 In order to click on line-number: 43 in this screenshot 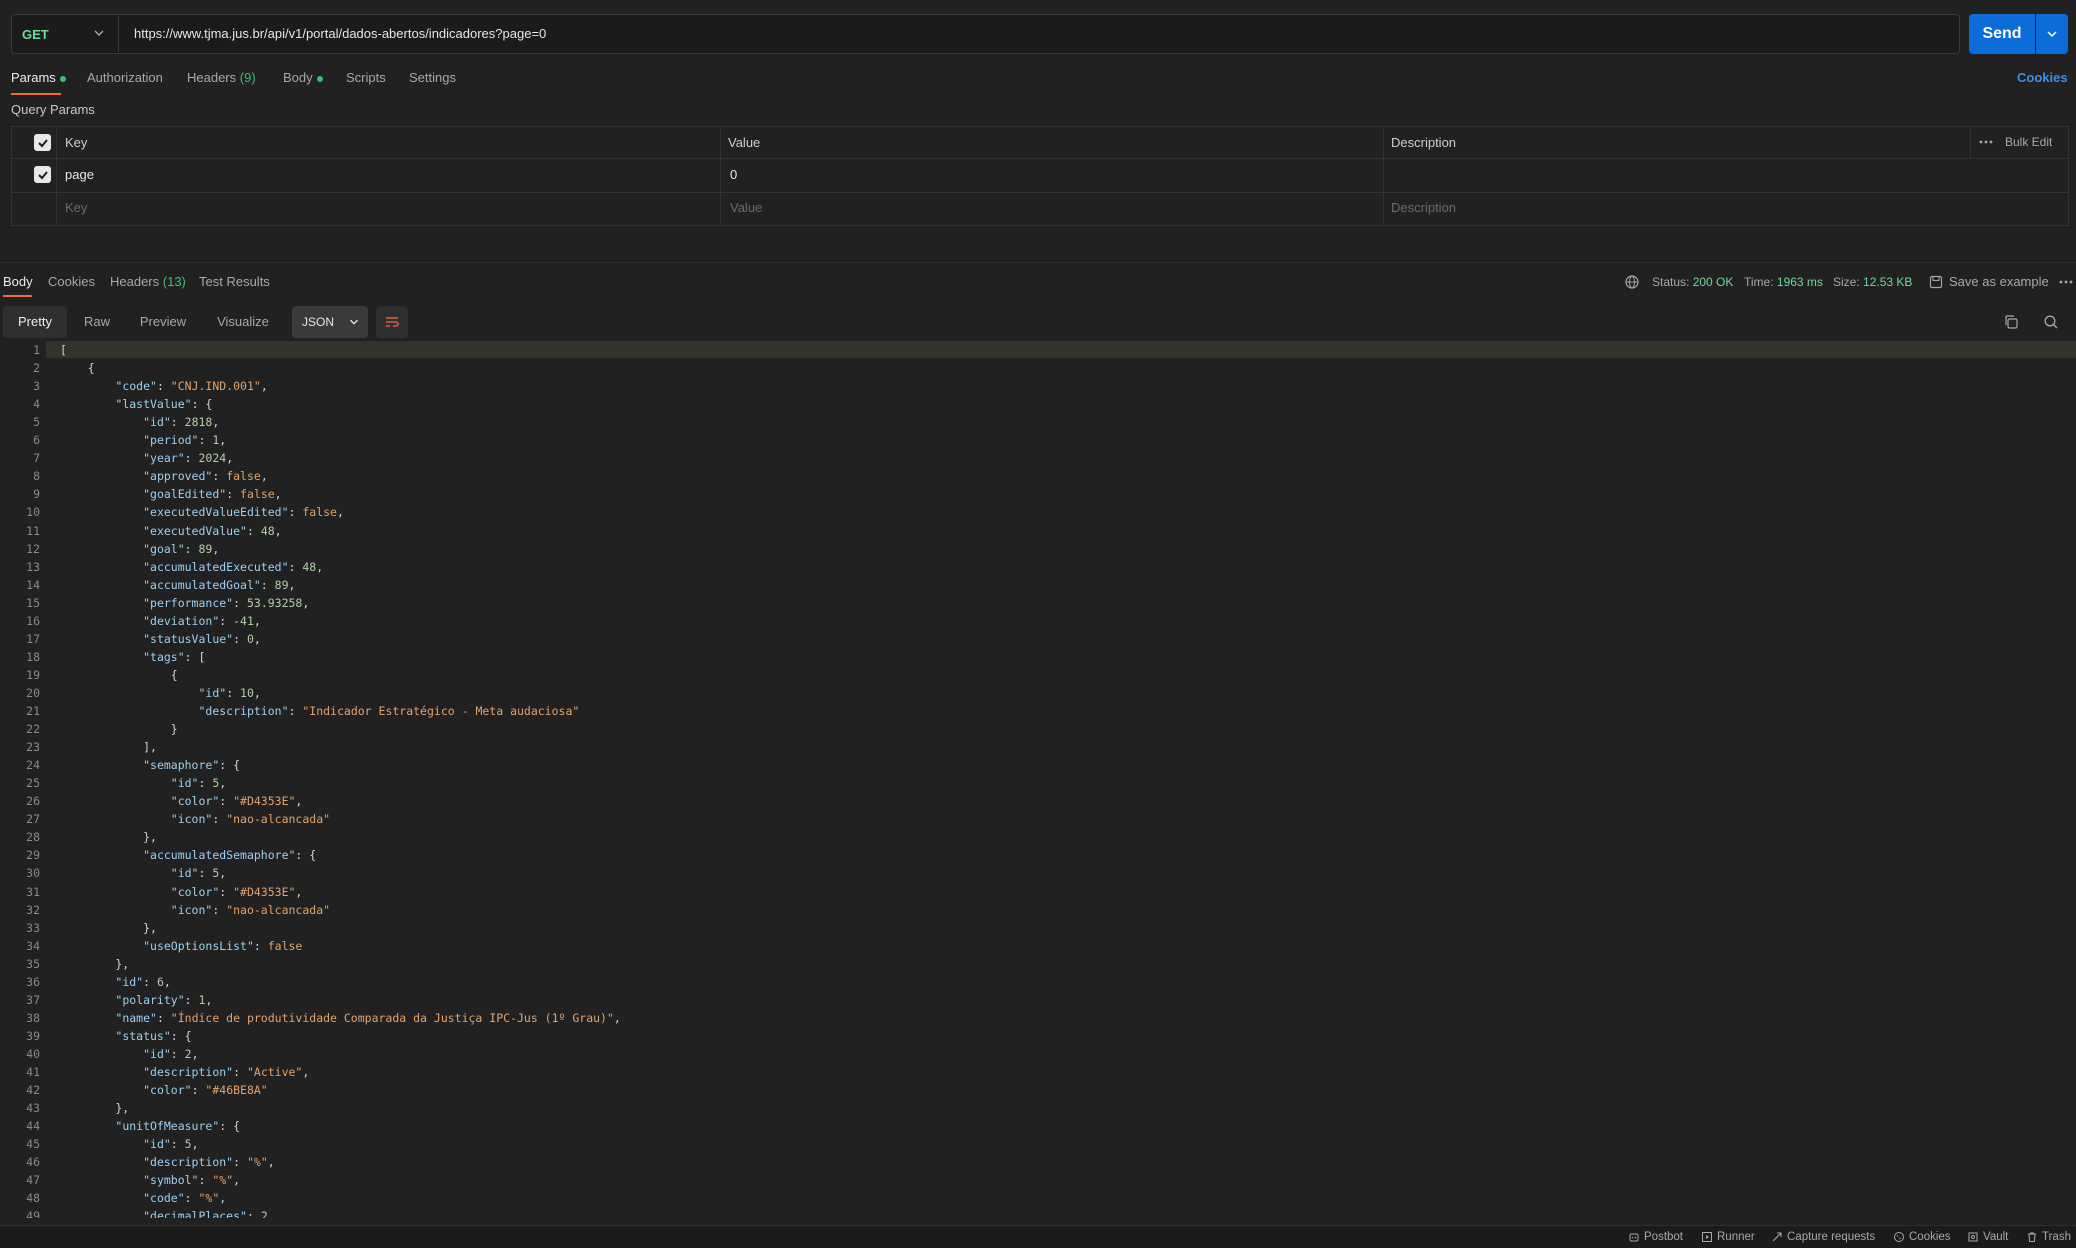, I will do `click(33, 1108)`.